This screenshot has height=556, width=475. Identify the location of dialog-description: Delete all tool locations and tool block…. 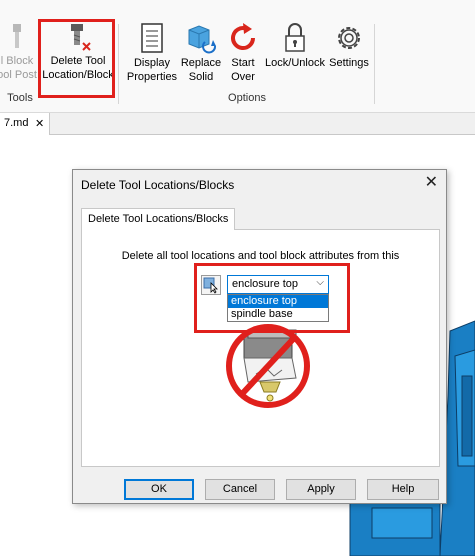
(260, 256).